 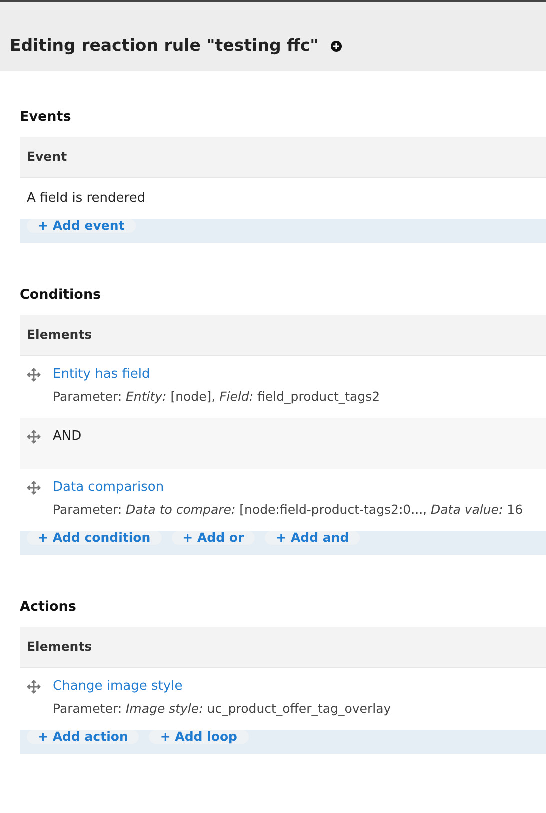 What do you see at coordinates (216, 397) in the screenshot?
I see `parameter-text: Parameter: Entity: [node], Field: field_product_tags2` at bounding box center [216, 397].